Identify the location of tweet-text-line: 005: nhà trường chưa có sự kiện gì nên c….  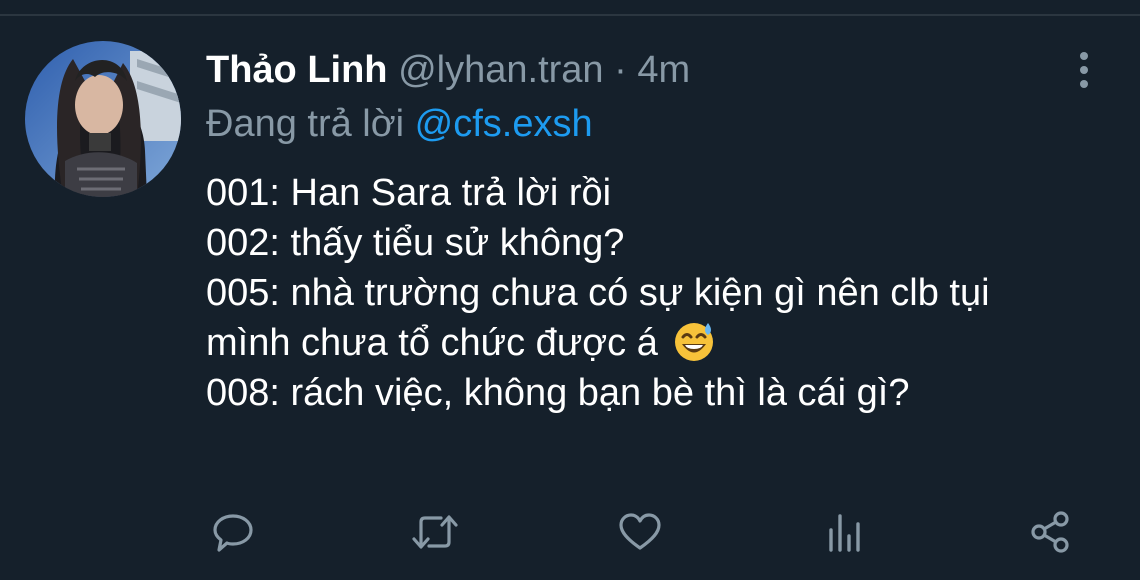
(598, 293).